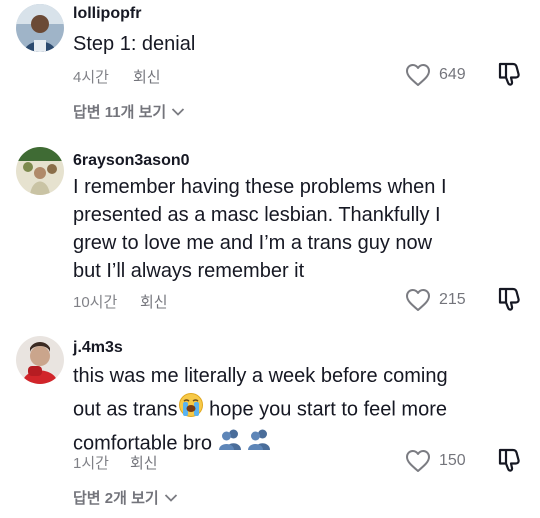 The height and width of the screenshot is (518, 540). Describe the element at coordinates (107, 14) in the screenshot. I see `comment-username: lollipopfr` at that location.